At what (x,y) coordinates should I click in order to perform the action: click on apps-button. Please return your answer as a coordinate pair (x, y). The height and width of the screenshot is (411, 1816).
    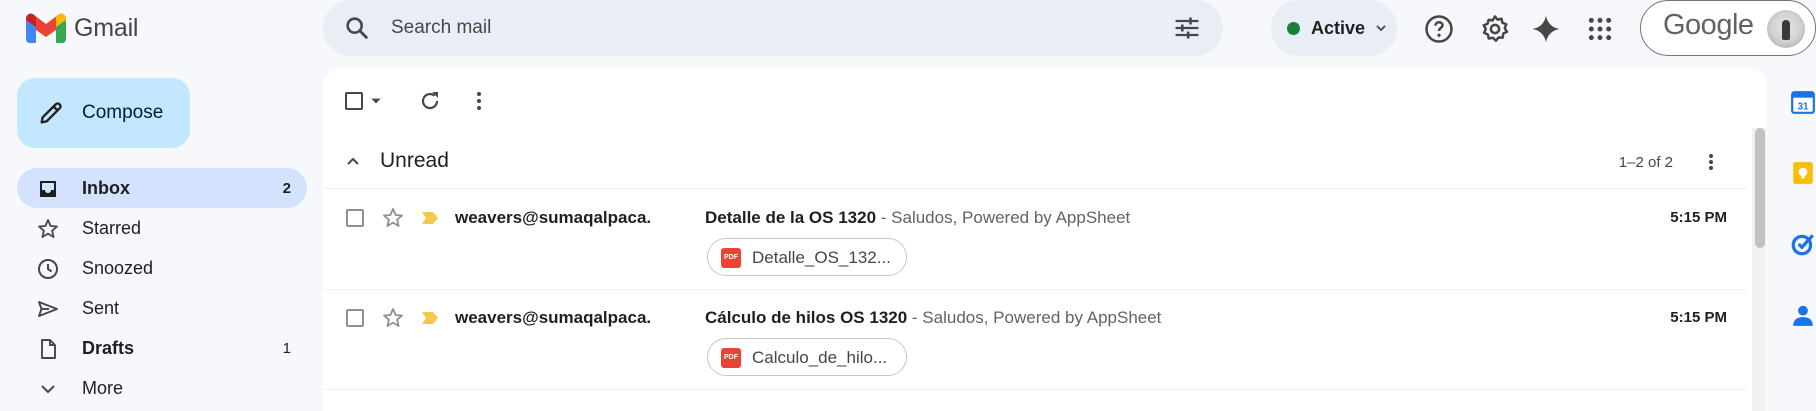
    Looking at the image, I should click on (1600, 29).